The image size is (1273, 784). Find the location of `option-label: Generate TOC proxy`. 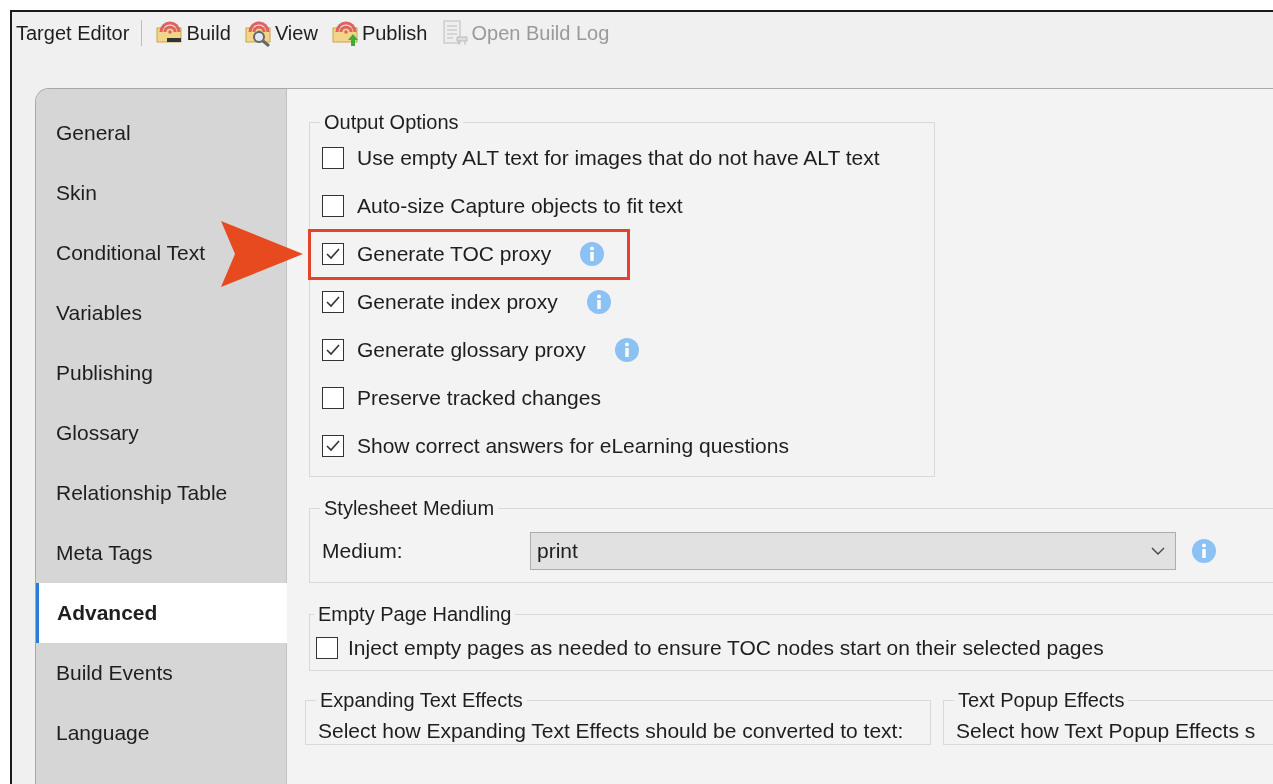

option-label: Generate TOC proxy is located at coordinates (454, 254).